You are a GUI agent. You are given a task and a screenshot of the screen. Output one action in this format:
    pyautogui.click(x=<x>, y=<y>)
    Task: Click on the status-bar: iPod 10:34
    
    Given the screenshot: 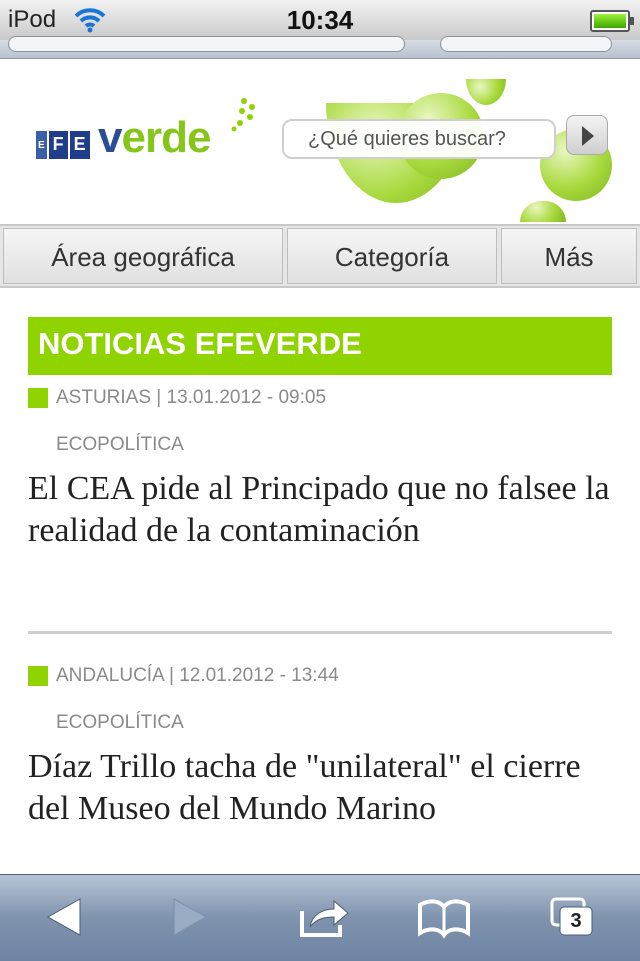 What is the action you would take?
    pyautogui.click(x=320, y=20)
    